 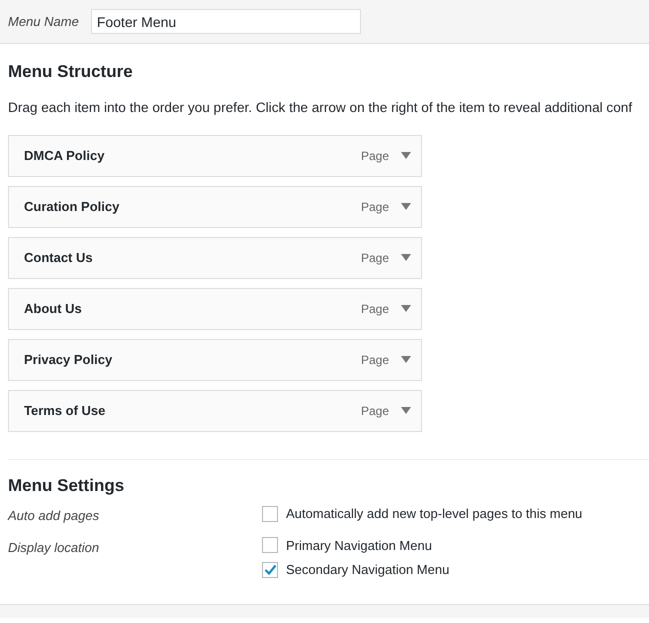 What do you see at coordinates (54, 516) in the screenshot?
I see `setting-label: Auto add pages` at bounding box center [54, 516].